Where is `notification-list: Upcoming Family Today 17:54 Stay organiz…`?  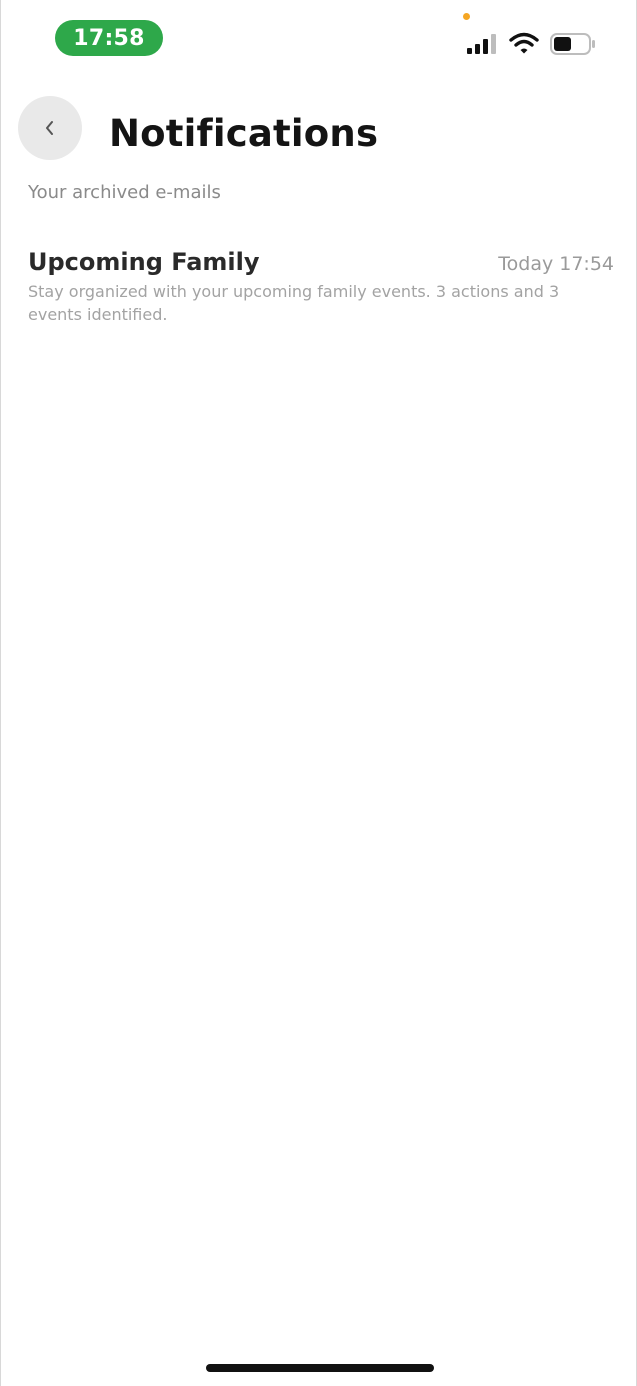 notification-list: Upcoming Family Today 17:54 Stay organiz… is located at coordinates (321, 285).